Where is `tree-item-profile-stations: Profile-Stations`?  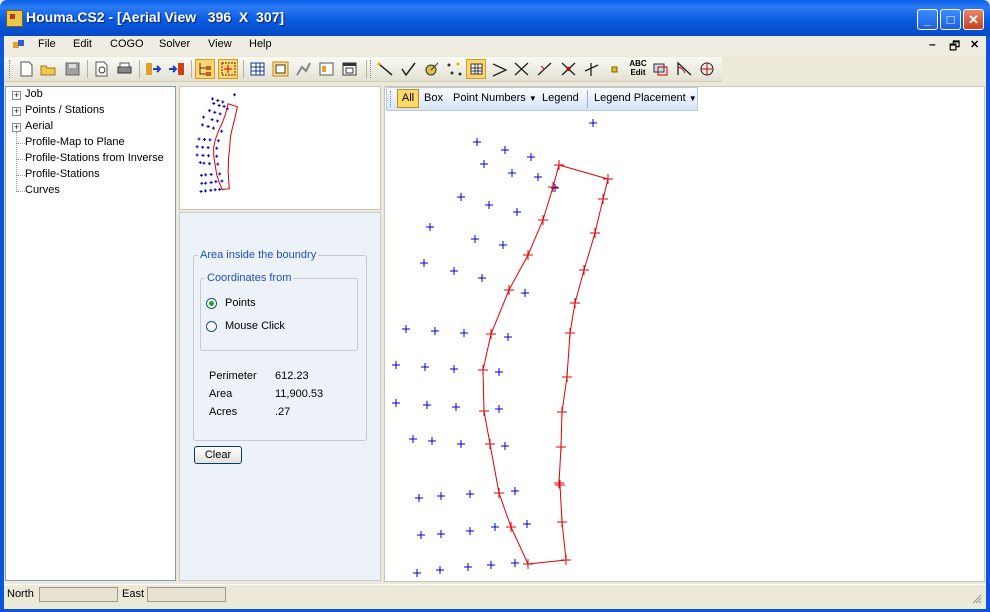
tree-item-profile-stations: Profile-Stations is located at coordinates (62, 174).